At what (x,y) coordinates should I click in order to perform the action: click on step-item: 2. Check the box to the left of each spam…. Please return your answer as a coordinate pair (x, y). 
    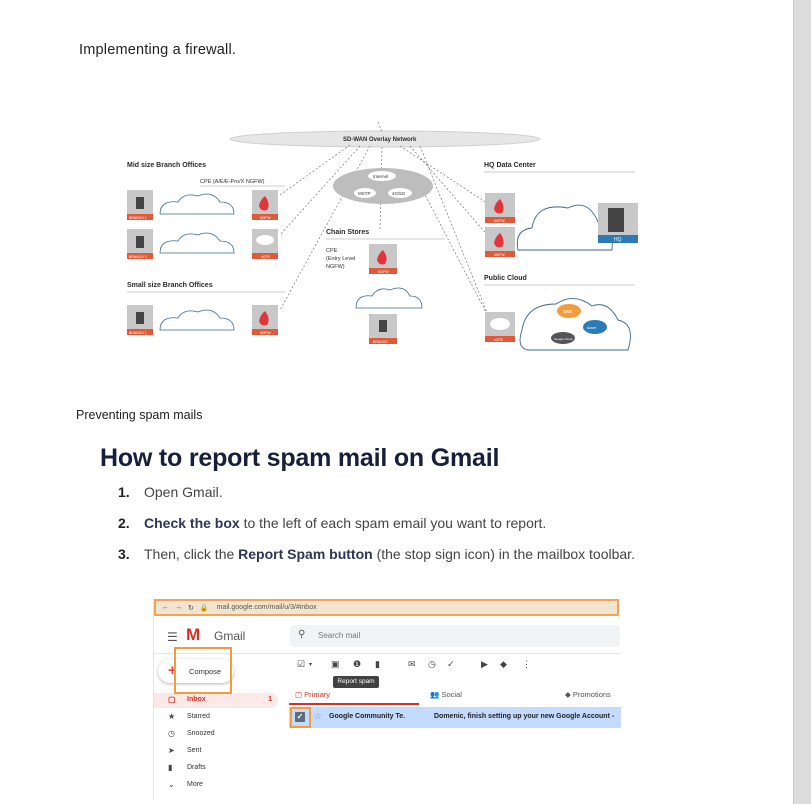
    Looking at the image, I should click on (332, 523).